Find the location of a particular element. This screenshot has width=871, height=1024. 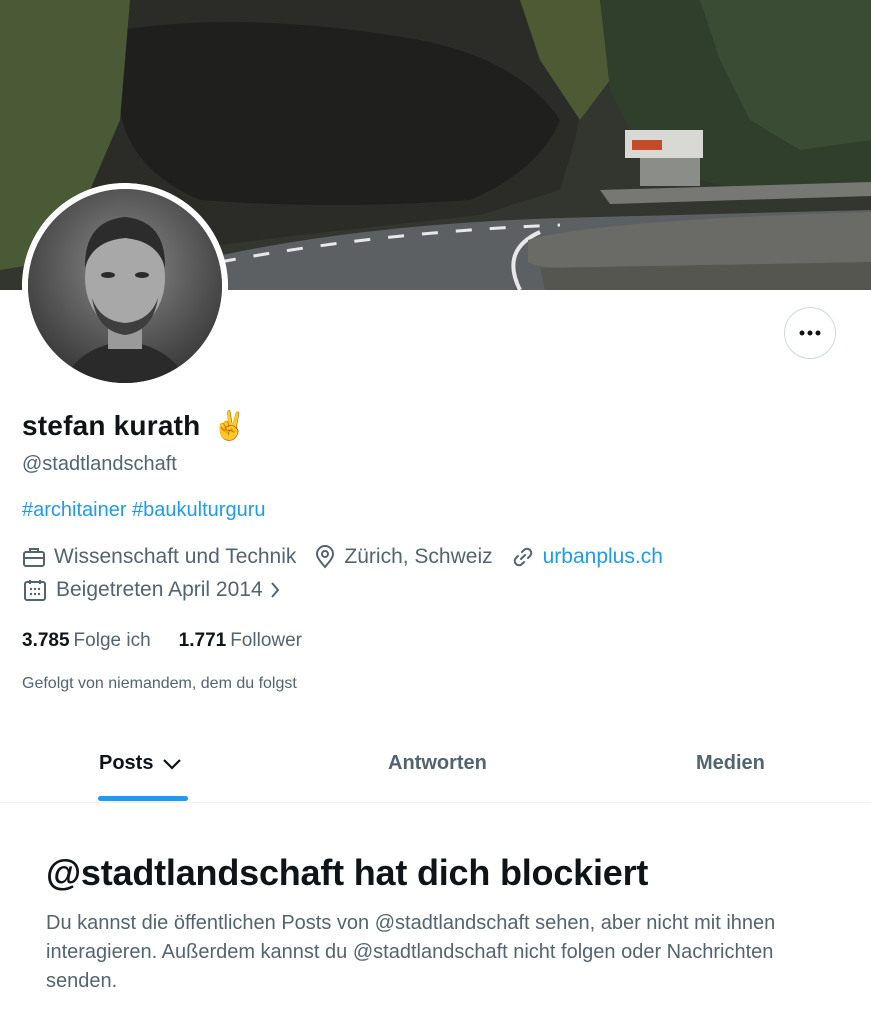

meta-joined: Beigetreten April 2014 is located at coordinates (155, 590).